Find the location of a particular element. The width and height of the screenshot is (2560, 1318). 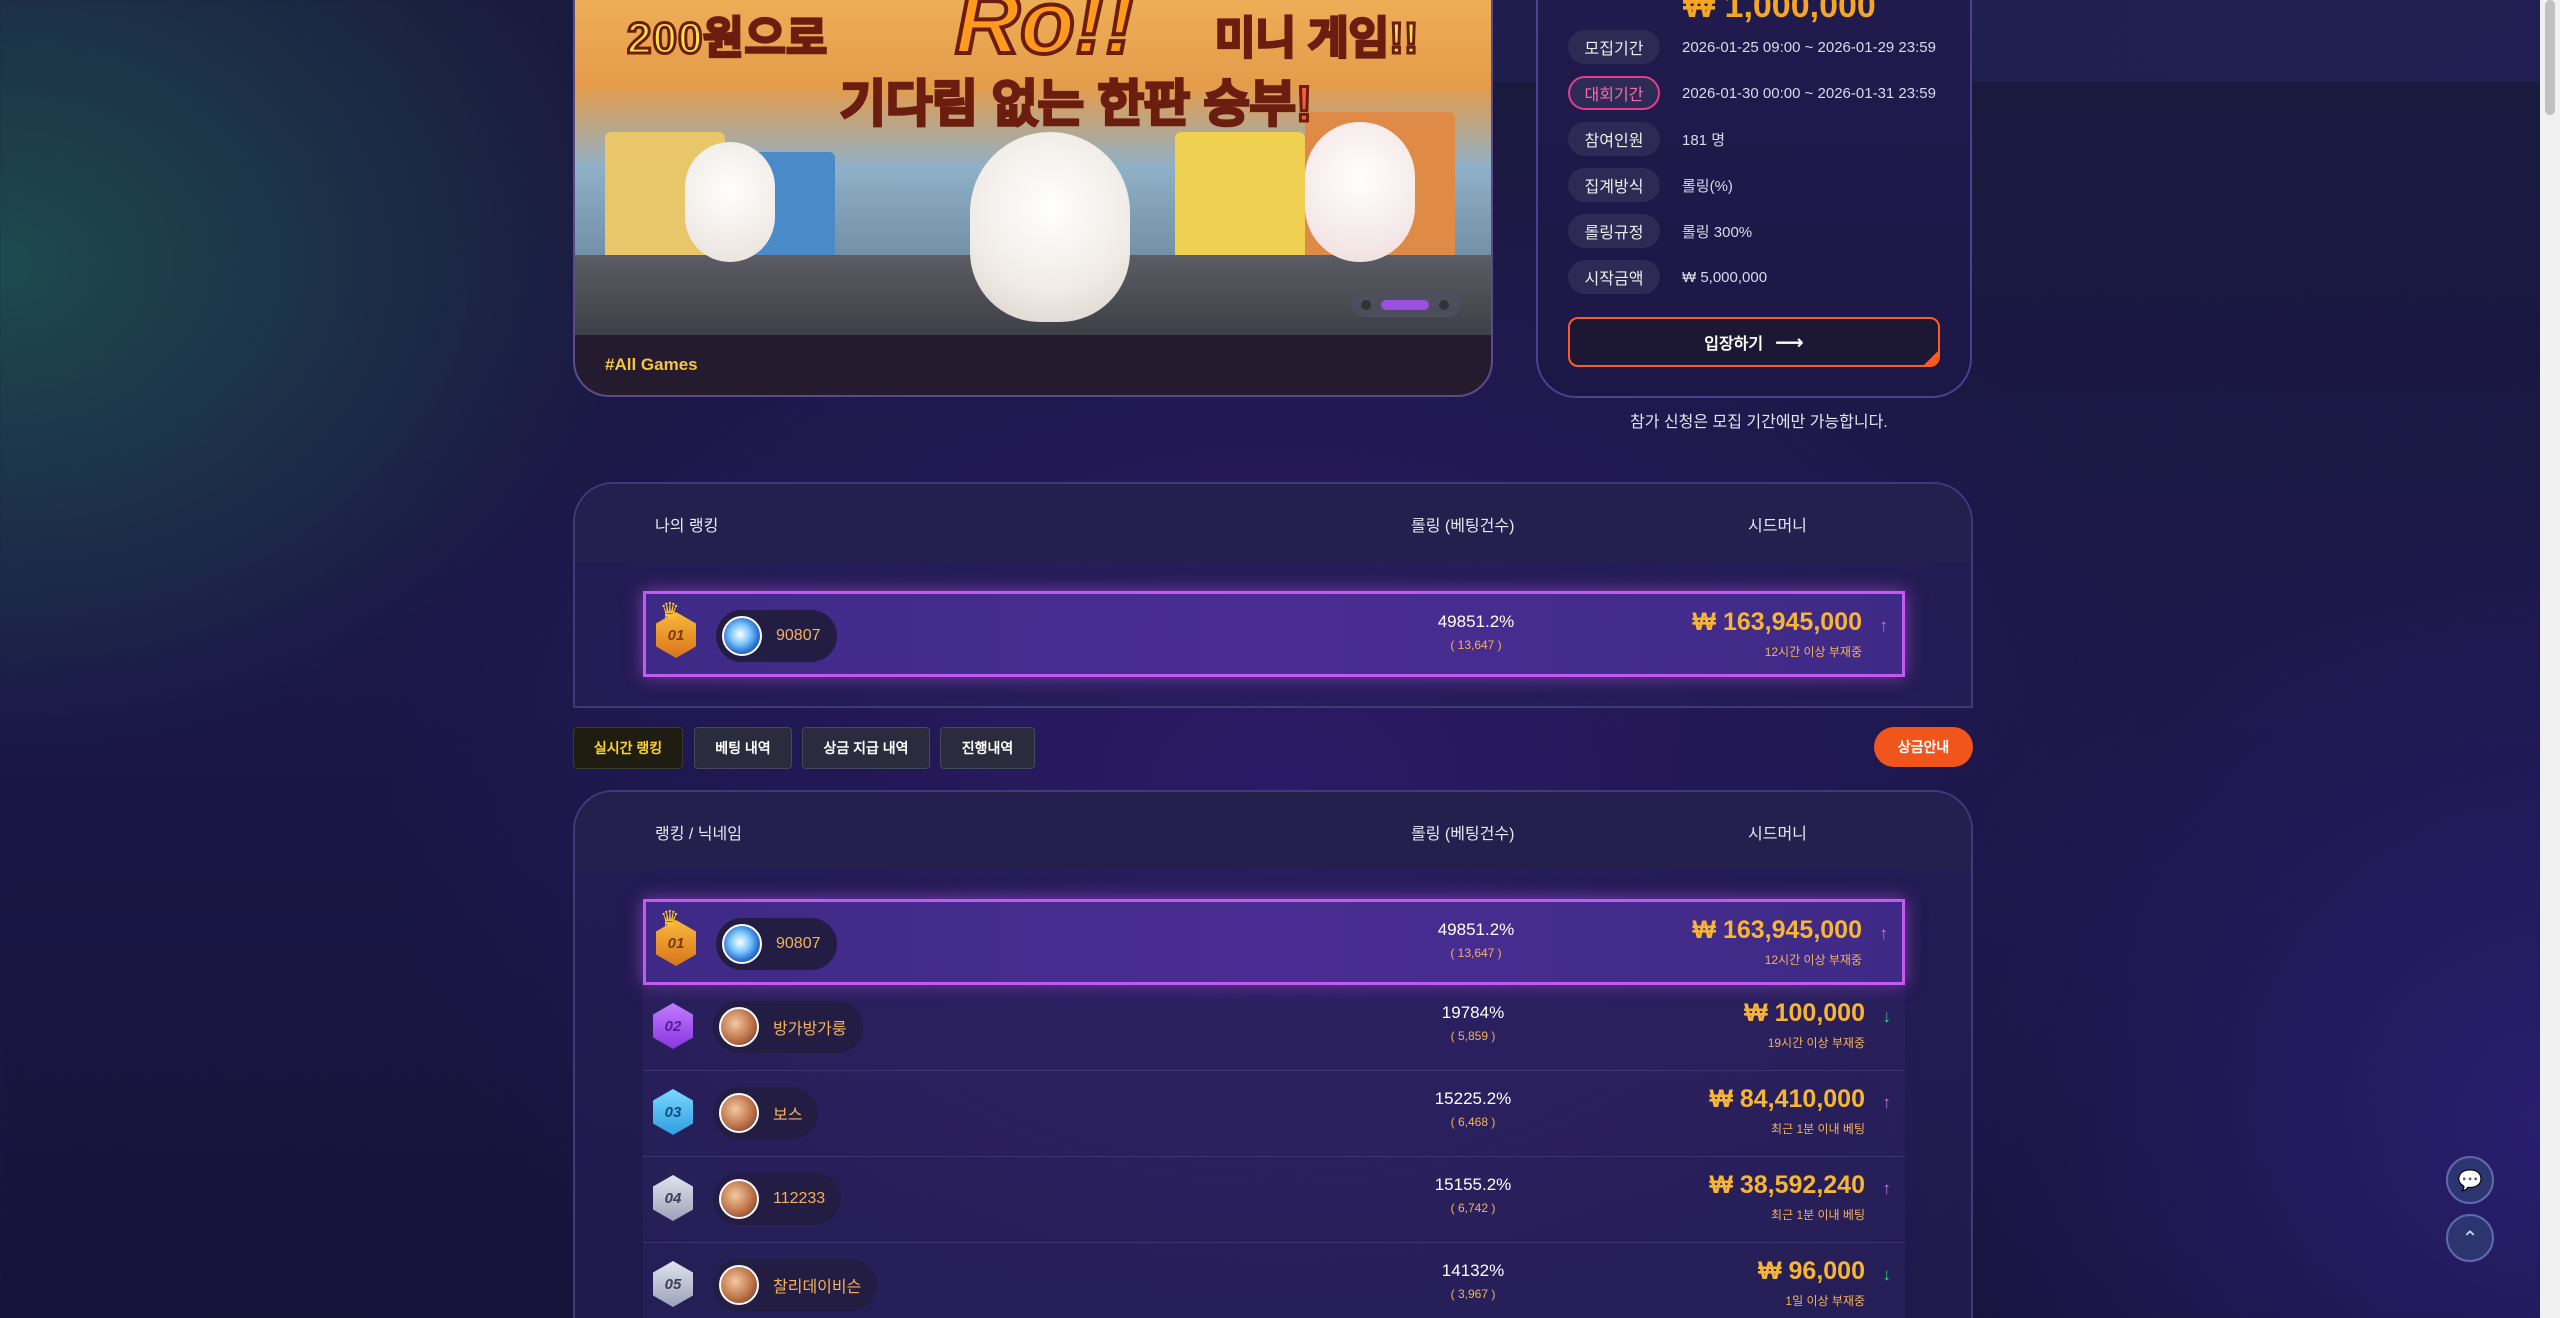

banner-caption-bar is located at coordinates (1033, 365).